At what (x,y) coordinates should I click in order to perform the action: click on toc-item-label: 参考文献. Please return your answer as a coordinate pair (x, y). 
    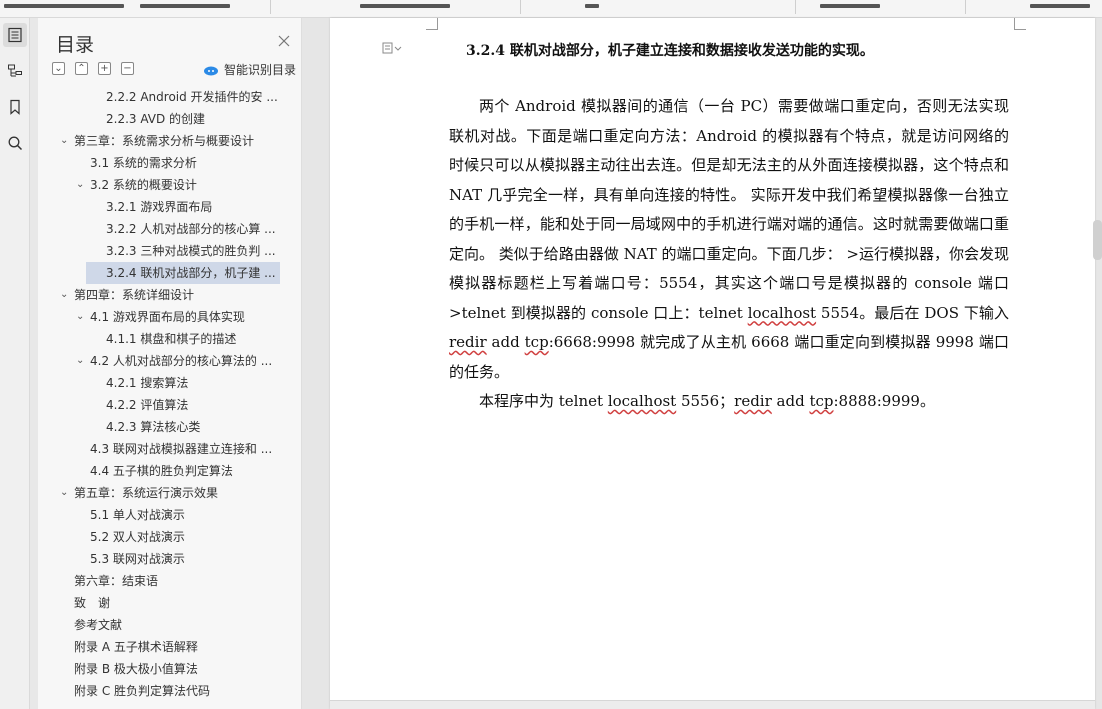
    Looking at the image, I should click on (98, 625).